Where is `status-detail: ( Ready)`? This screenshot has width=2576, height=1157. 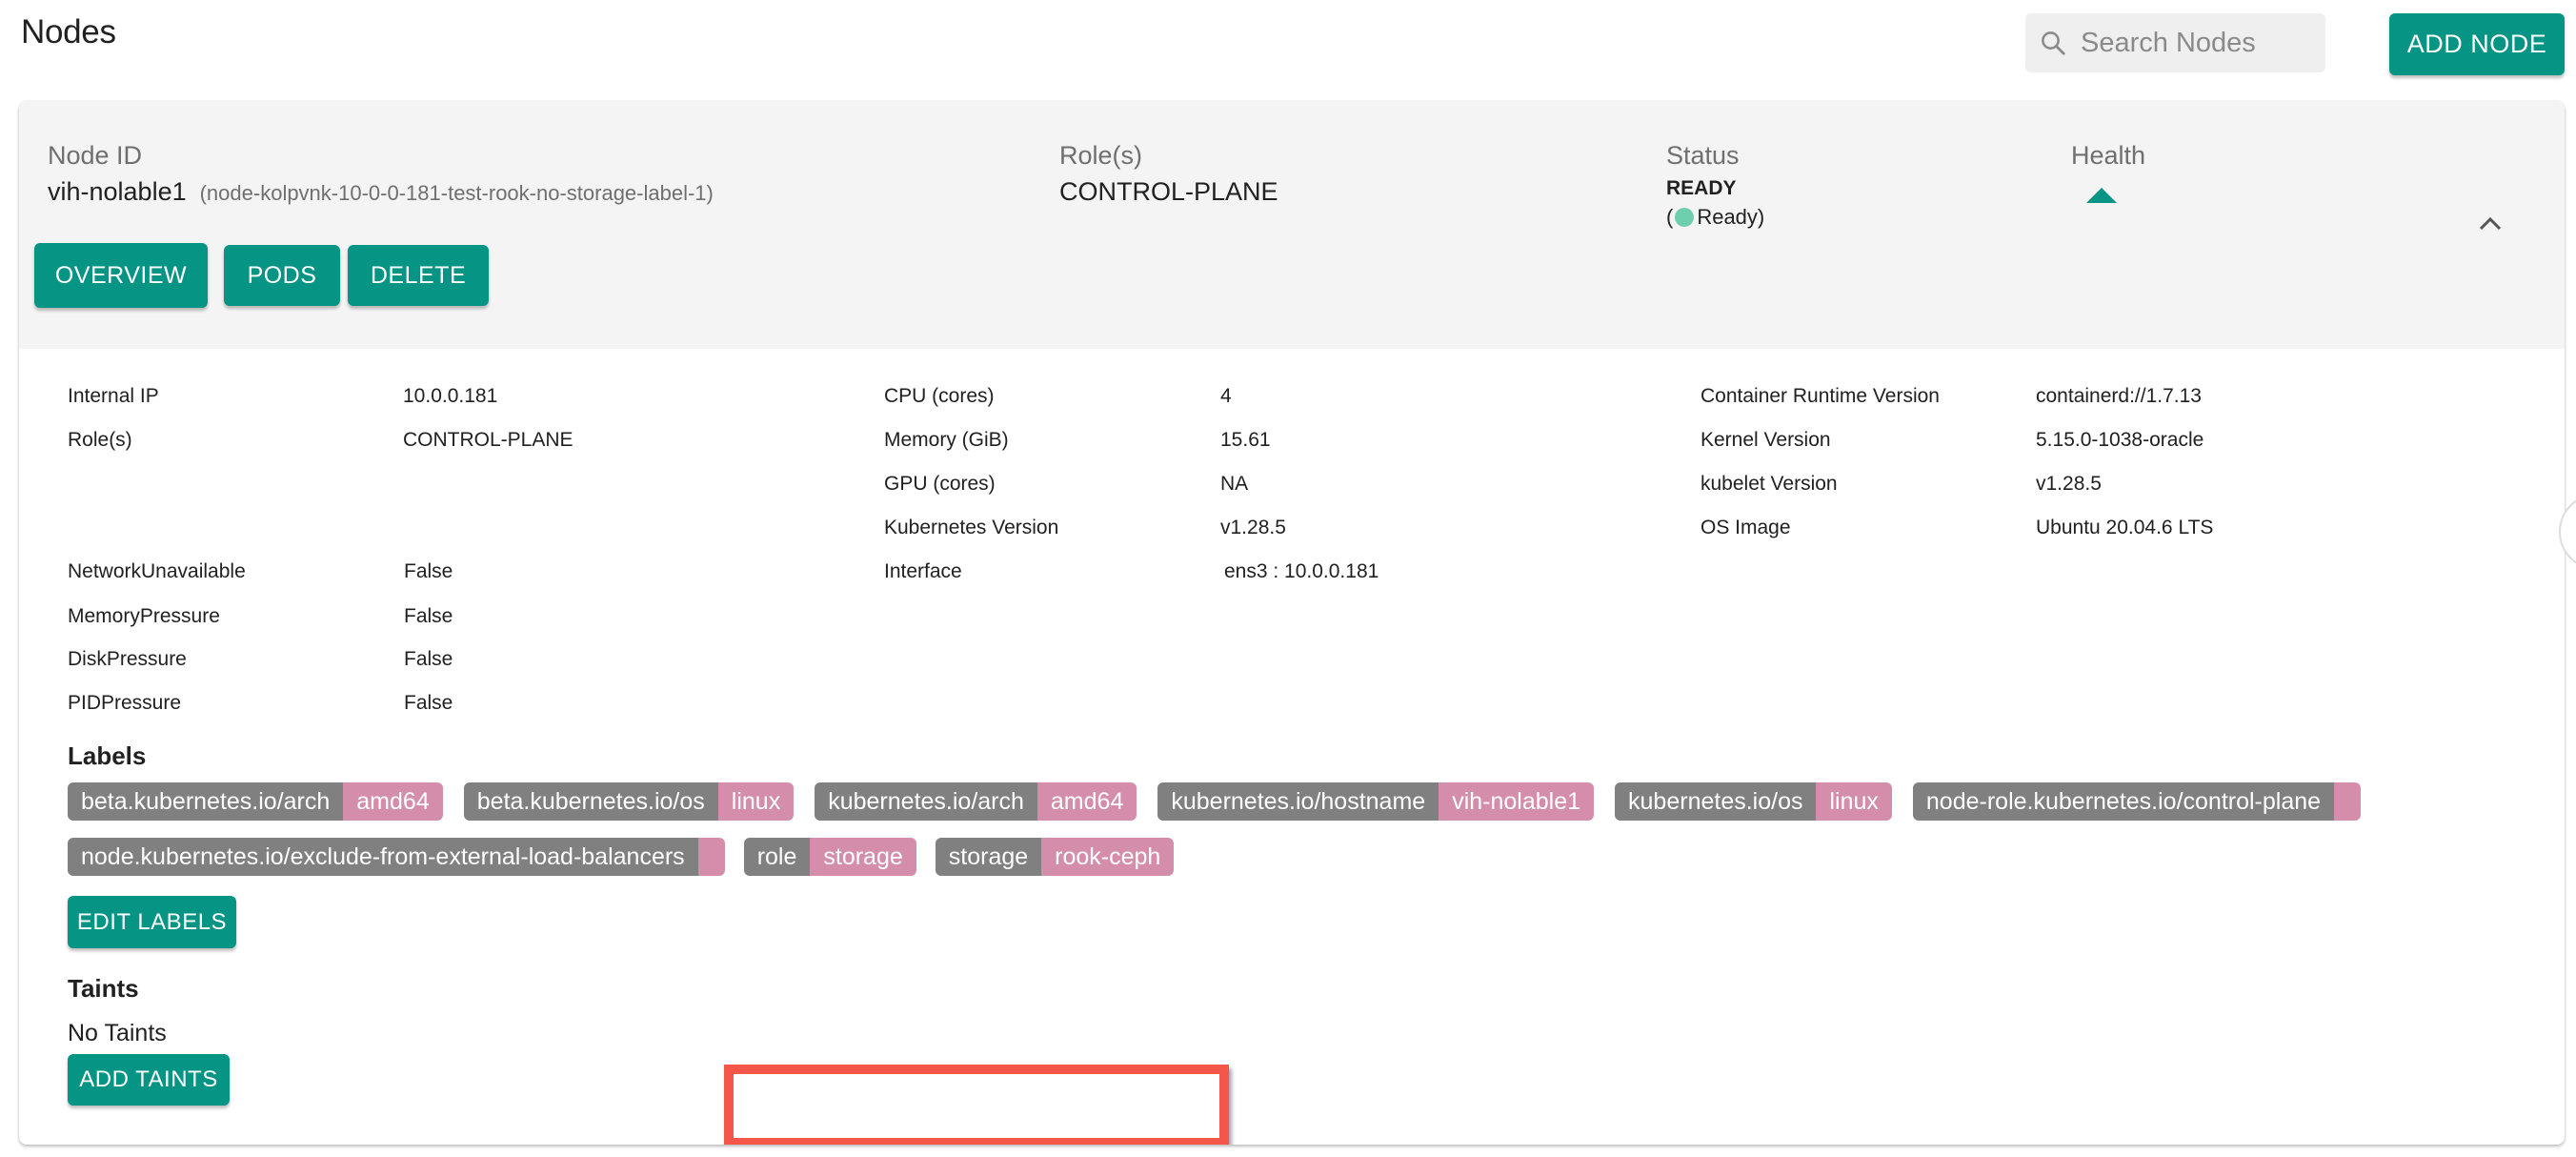
status-detail: ( Ready) is located at coordinates (1715, 218).